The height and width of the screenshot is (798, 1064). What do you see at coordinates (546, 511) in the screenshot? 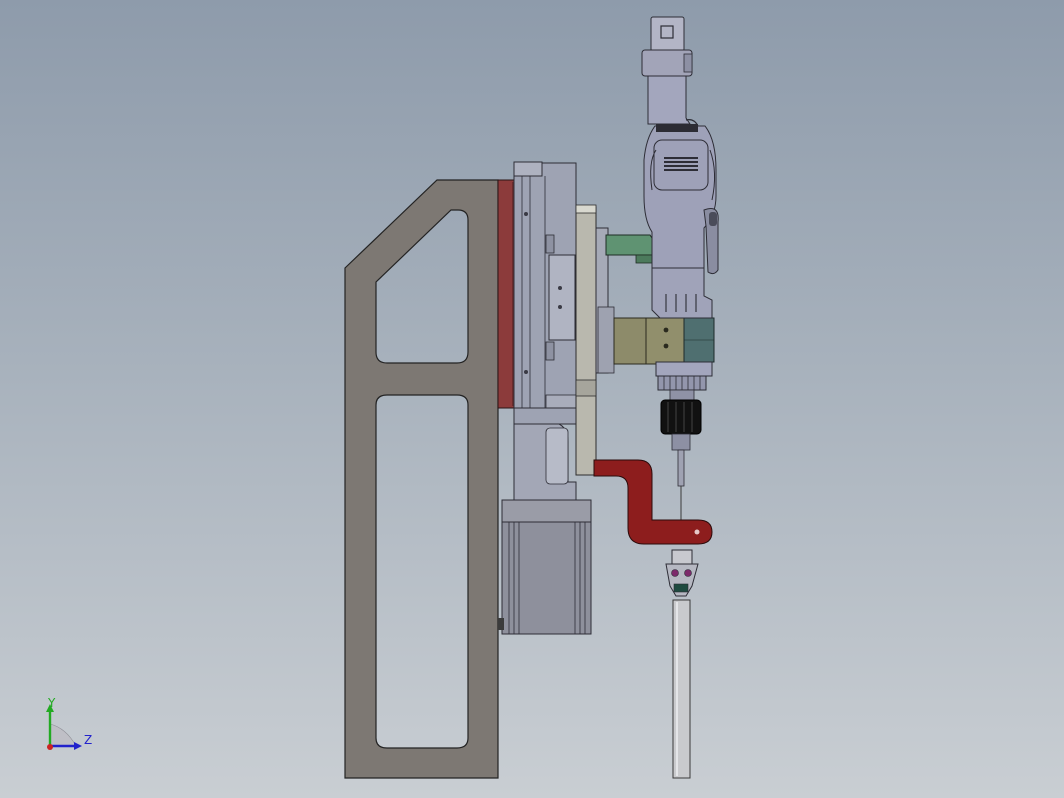
I see `stepper-motor-flange` at bounding box center [546, 511].